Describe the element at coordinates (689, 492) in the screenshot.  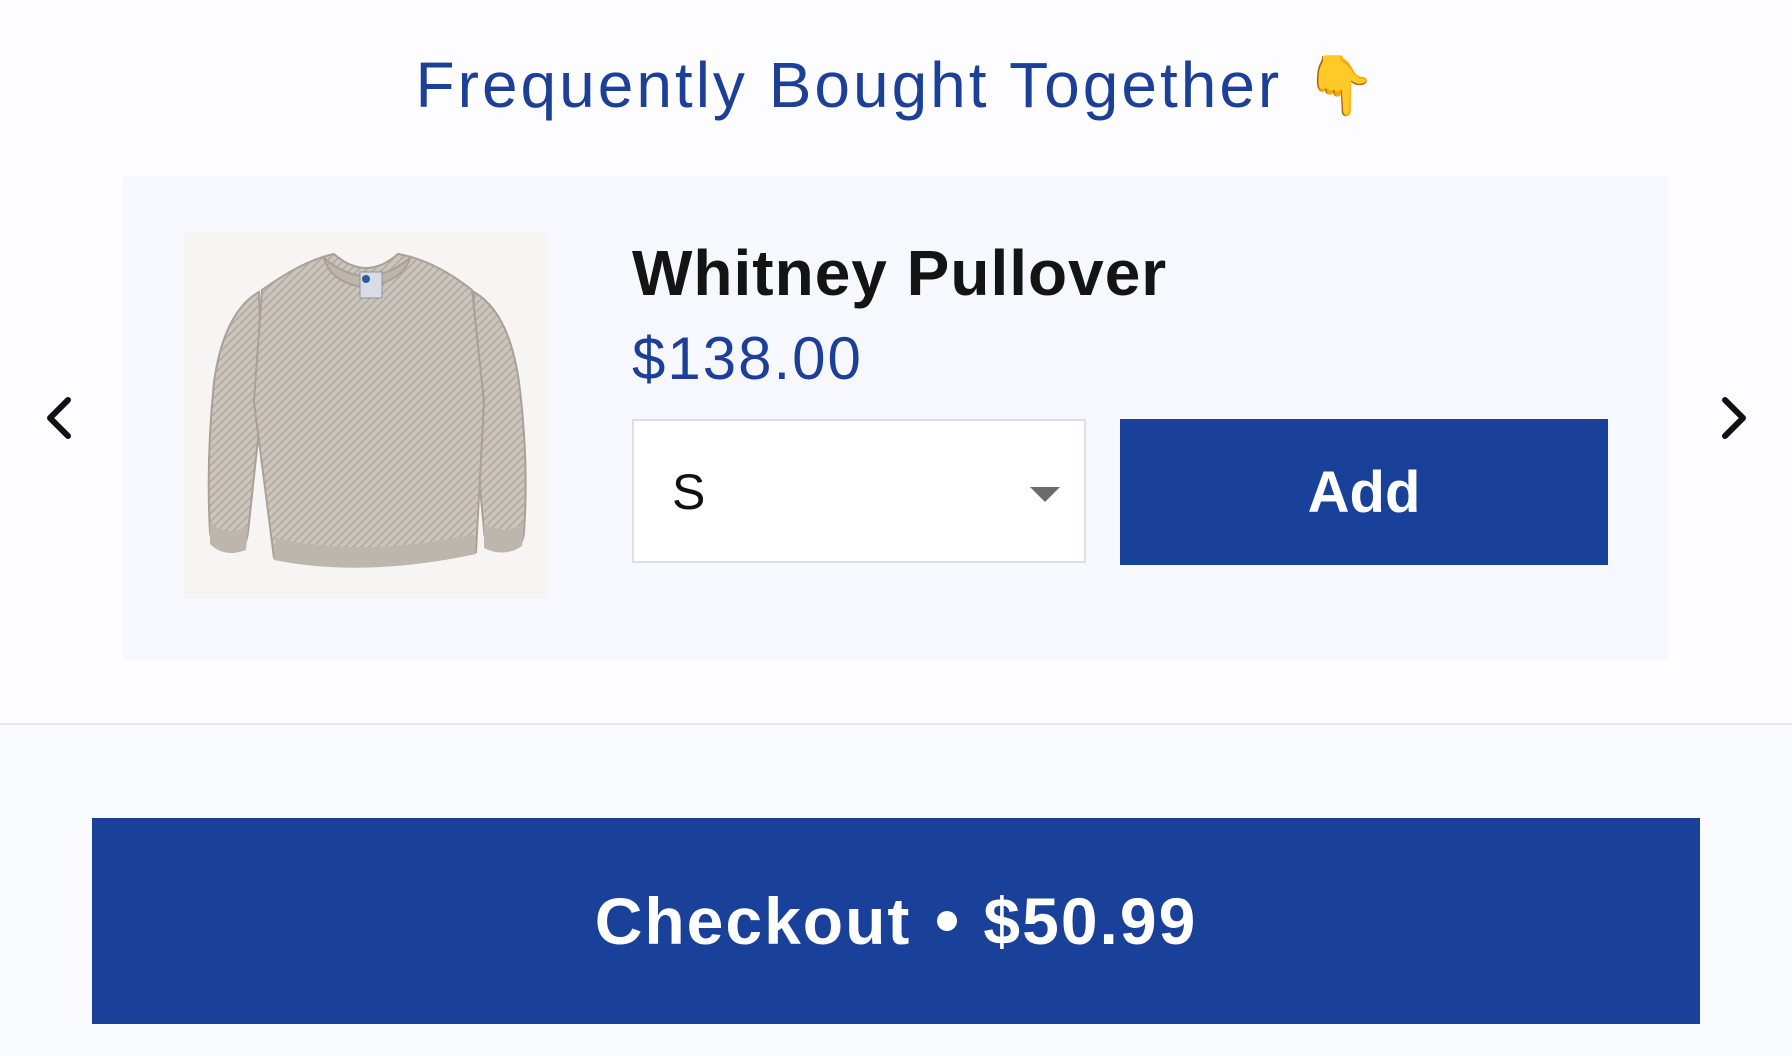
I see `size-select-value: S` at that location.